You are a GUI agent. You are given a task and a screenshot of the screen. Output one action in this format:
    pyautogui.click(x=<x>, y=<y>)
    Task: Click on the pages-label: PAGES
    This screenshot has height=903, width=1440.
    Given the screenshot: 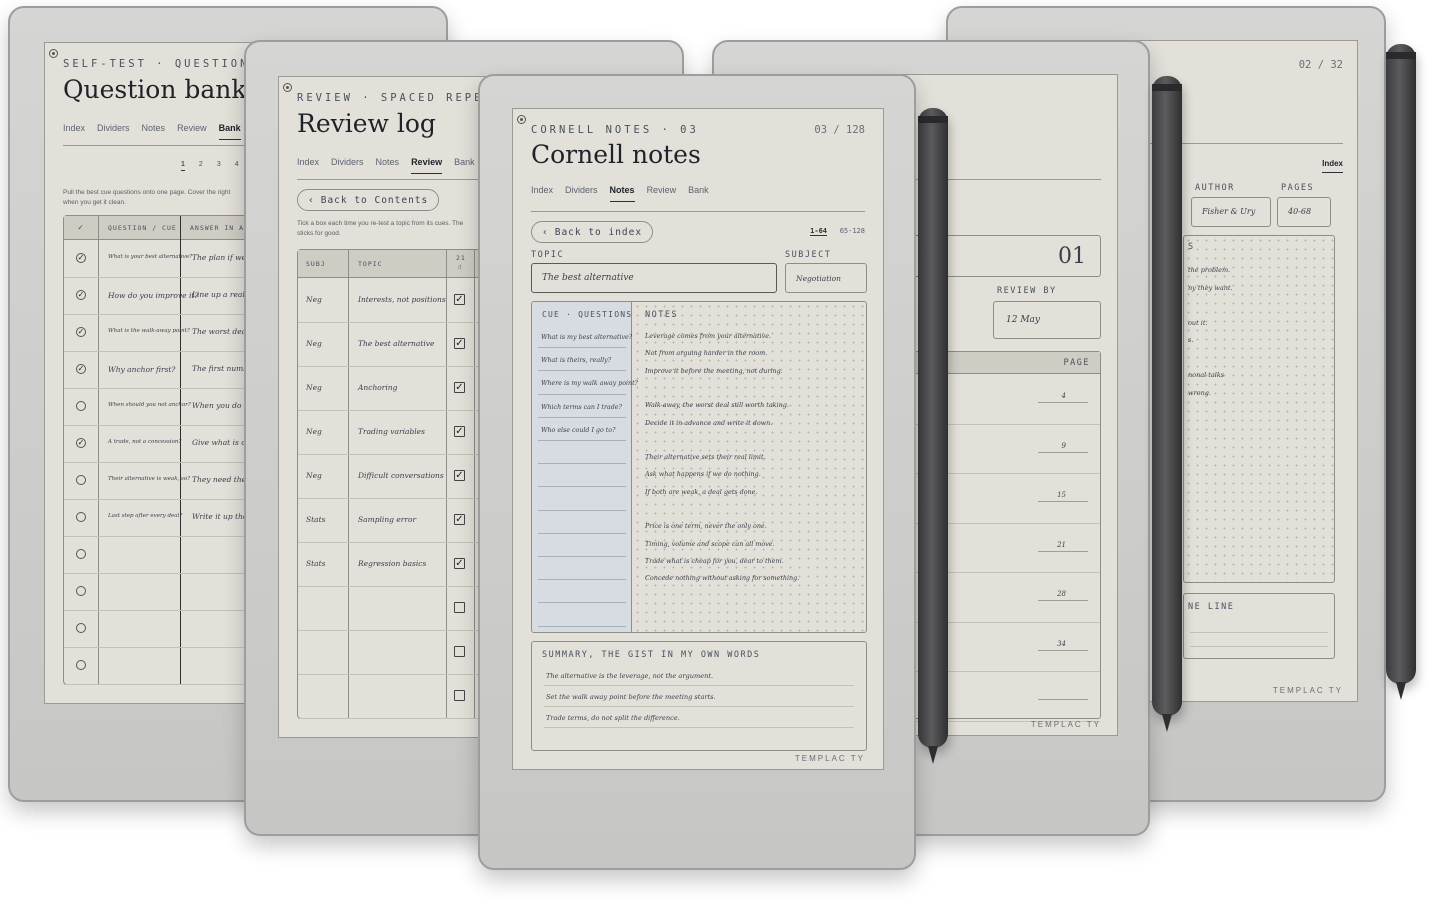 What is the action you would take?
    pyautogui.click(x=1298, y=188)
    